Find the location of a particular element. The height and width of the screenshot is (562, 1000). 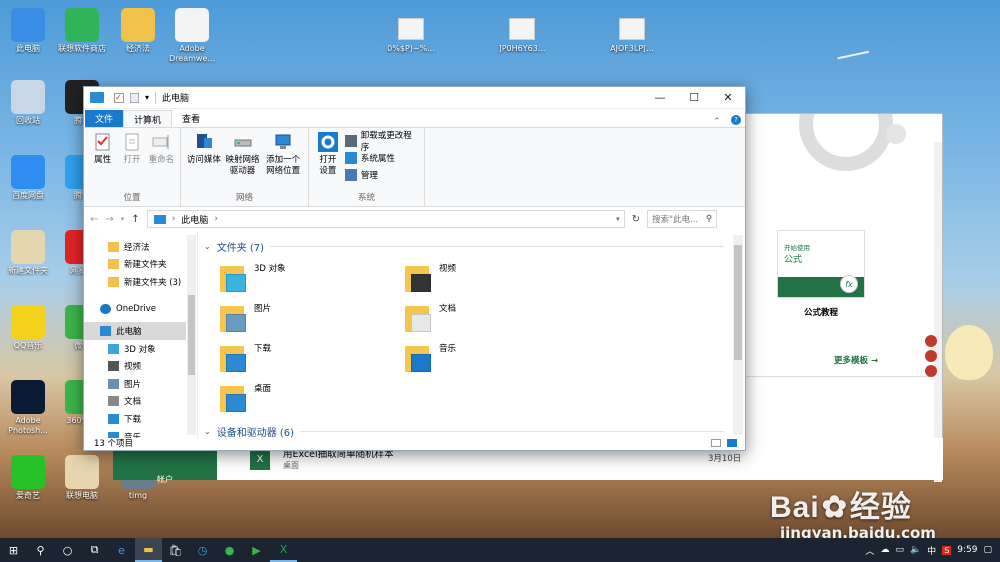

cortana-icon: ○ is located at coordinates (67, 550).